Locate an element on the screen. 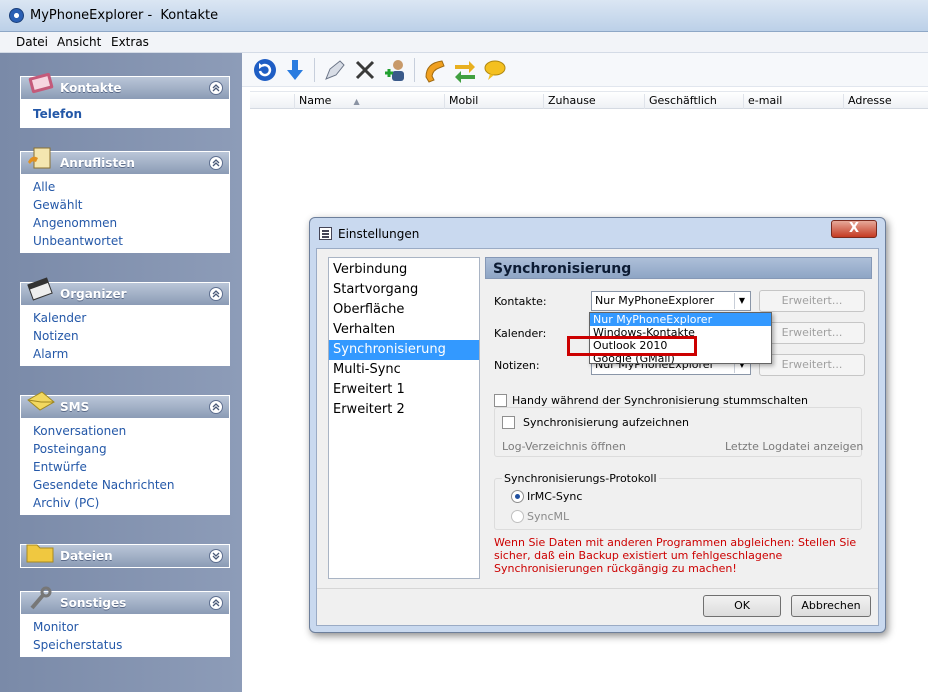 This screenshot has width=928, height=692. nav-verhalten: Verhalten is located at coordinates (404, 330).